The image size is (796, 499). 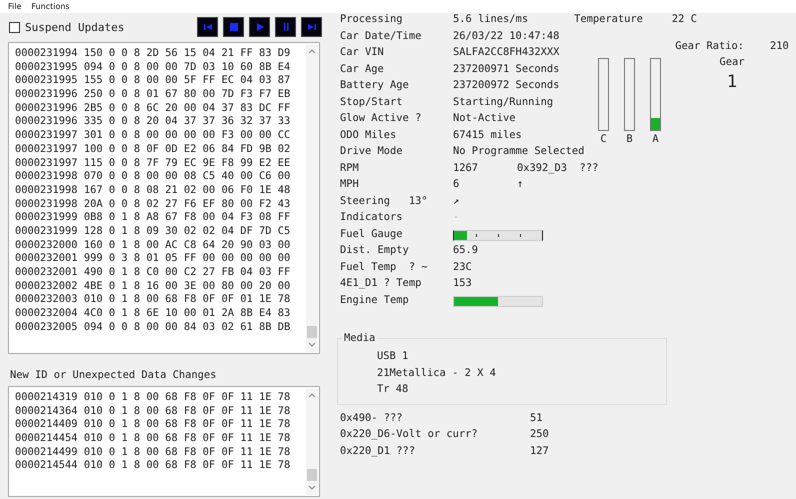 What do you see at coordinates (153, 439) in the screenshot?
I see `log-row-text: 0000214454 010 0 1 8 00 68 F8 0F 0F 11 1E 78` at bounding box center [153, 439].